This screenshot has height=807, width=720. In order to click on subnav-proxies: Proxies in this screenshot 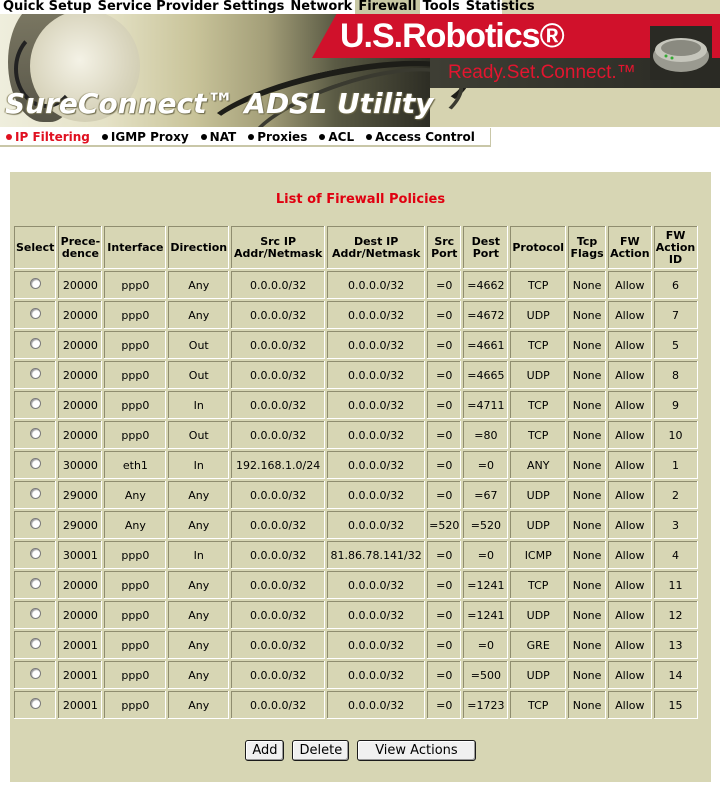, I will do `click(277, 137)`.